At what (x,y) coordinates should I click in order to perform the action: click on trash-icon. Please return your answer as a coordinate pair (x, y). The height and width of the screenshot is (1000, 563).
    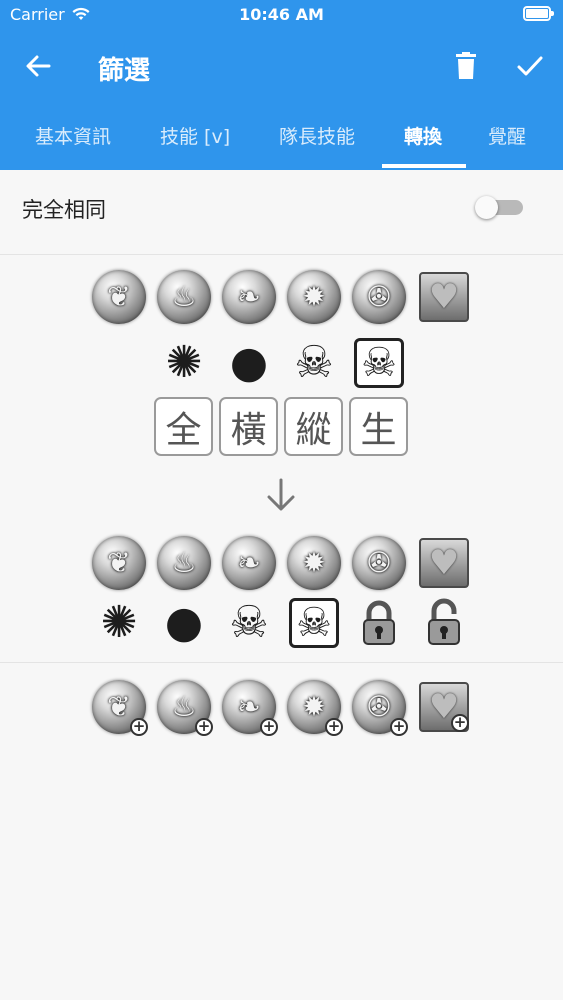
    Looking at the image, I should click on (466, 66).